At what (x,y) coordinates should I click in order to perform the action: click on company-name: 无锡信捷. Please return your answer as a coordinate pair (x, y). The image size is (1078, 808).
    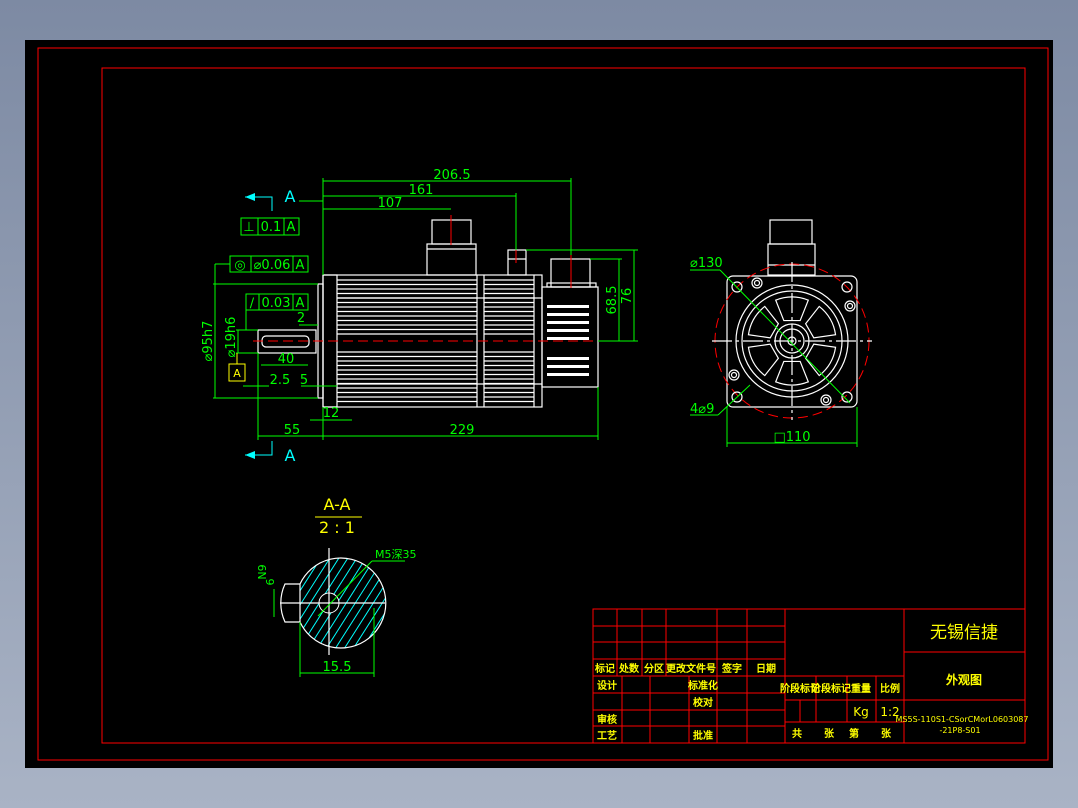
    Looking at the image, I should click on (964, 633).